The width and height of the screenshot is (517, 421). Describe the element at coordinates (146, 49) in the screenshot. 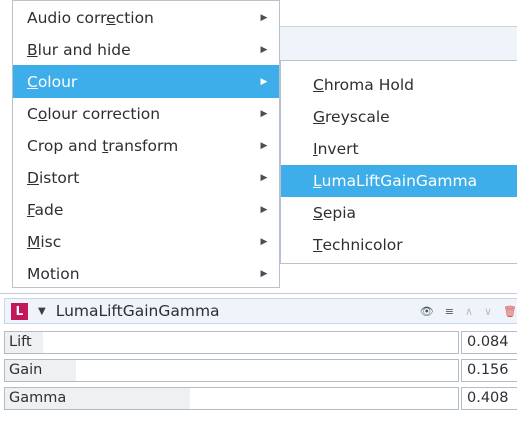

I see `menu-item-blur-and-hide: Blur and hide ▶` at that location.